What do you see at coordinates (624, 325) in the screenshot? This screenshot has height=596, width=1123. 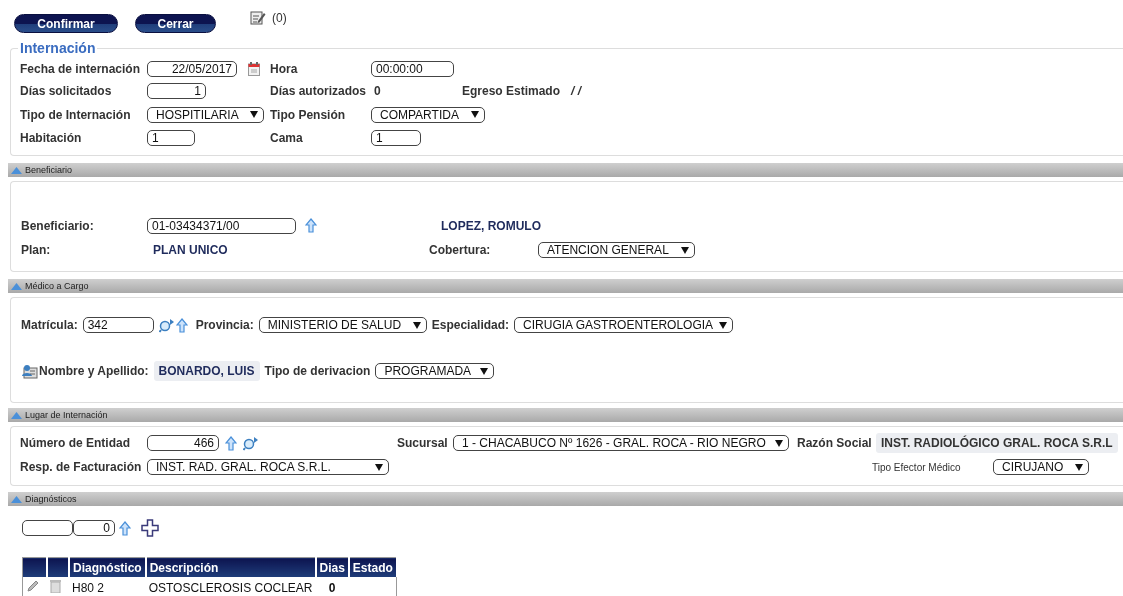 I see `specialty-select: CIRUGIA GASTROENTEROLOGIA` at bounding box center [624, 325].